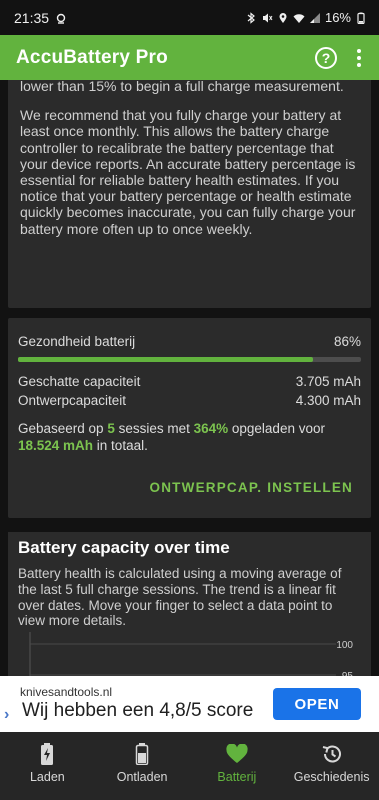  Describe the element at coordinates (142, 777) in the screenshot. I see `nav-label-ontladen: Ontladen` at that location.